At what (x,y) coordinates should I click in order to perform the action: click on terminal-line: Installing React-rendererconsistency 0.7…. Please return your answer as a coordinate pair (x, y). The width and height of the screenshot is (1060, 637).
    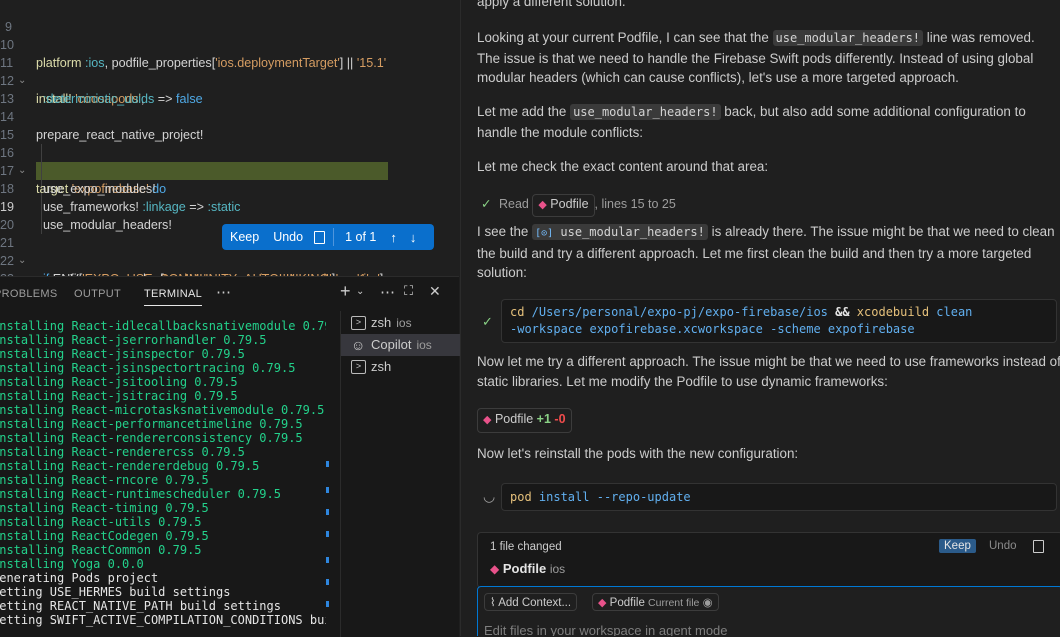
    Looking at the image, I should click on (151, 438).